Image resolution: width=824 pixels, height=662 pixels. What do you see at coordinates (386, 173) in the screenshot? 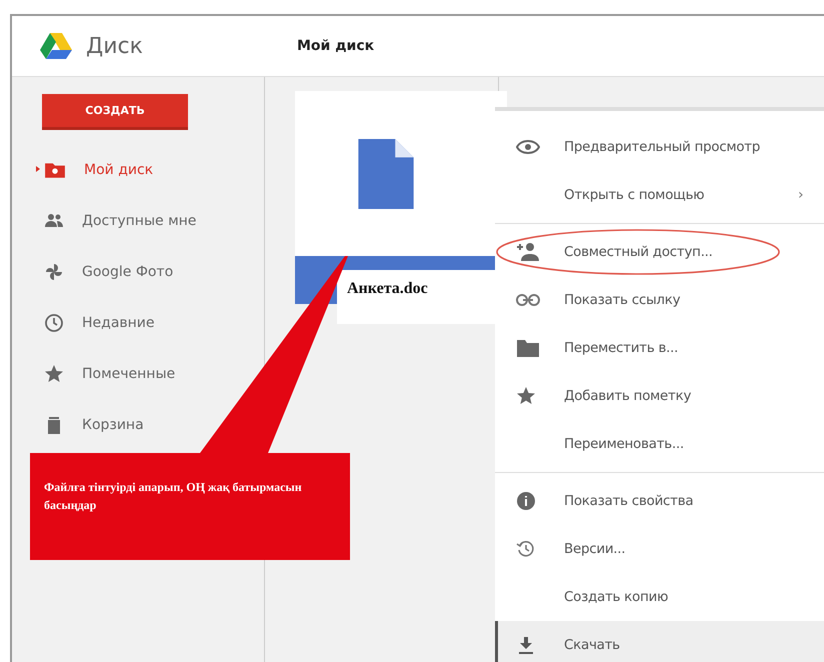
I see `document-icon` at bounding box center [386, 173].